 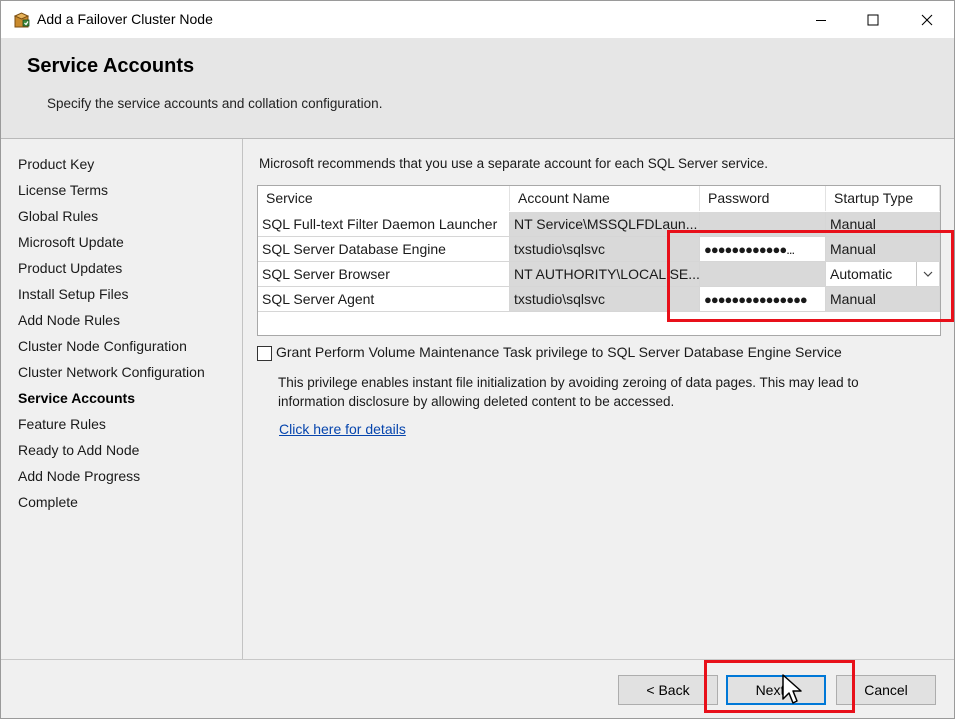 What do you see at coordinates (111, 372) in the screenshot?
I see `nav-item-cluster-network-configuration: Cluster Network Configuration` at bounding box center [111, 372].